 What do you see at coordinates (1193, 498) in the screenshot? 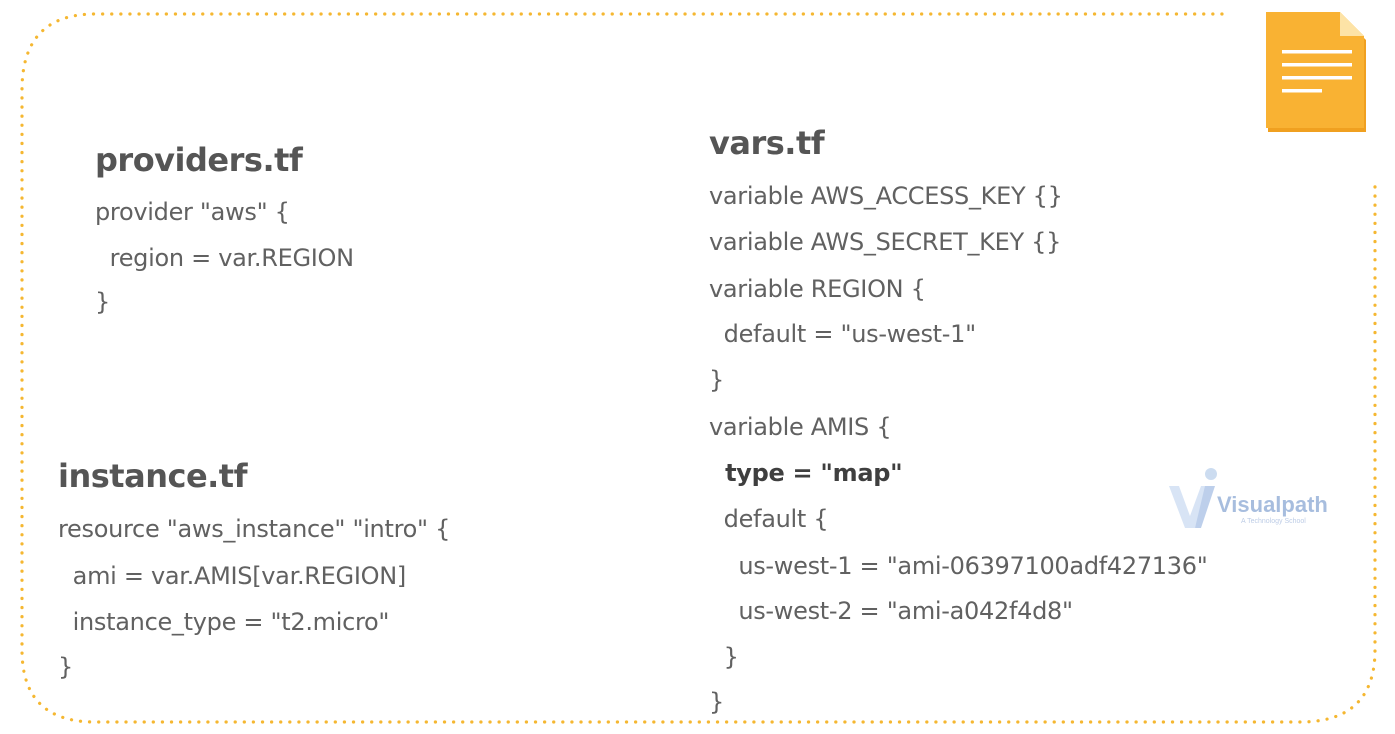
I see `visualpath-logo-icon` at bounding box center [1193, 498].